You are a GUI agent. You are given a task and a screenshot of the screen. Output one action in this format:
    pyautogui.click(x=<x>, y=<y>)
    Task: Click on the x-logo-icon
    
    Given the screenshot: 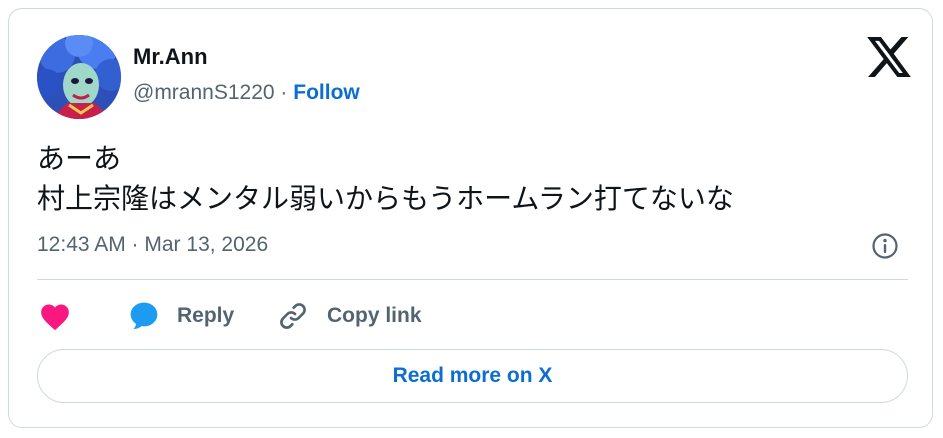 What is the action you would take?
    pyautogui.click(x=889, y=57)
    